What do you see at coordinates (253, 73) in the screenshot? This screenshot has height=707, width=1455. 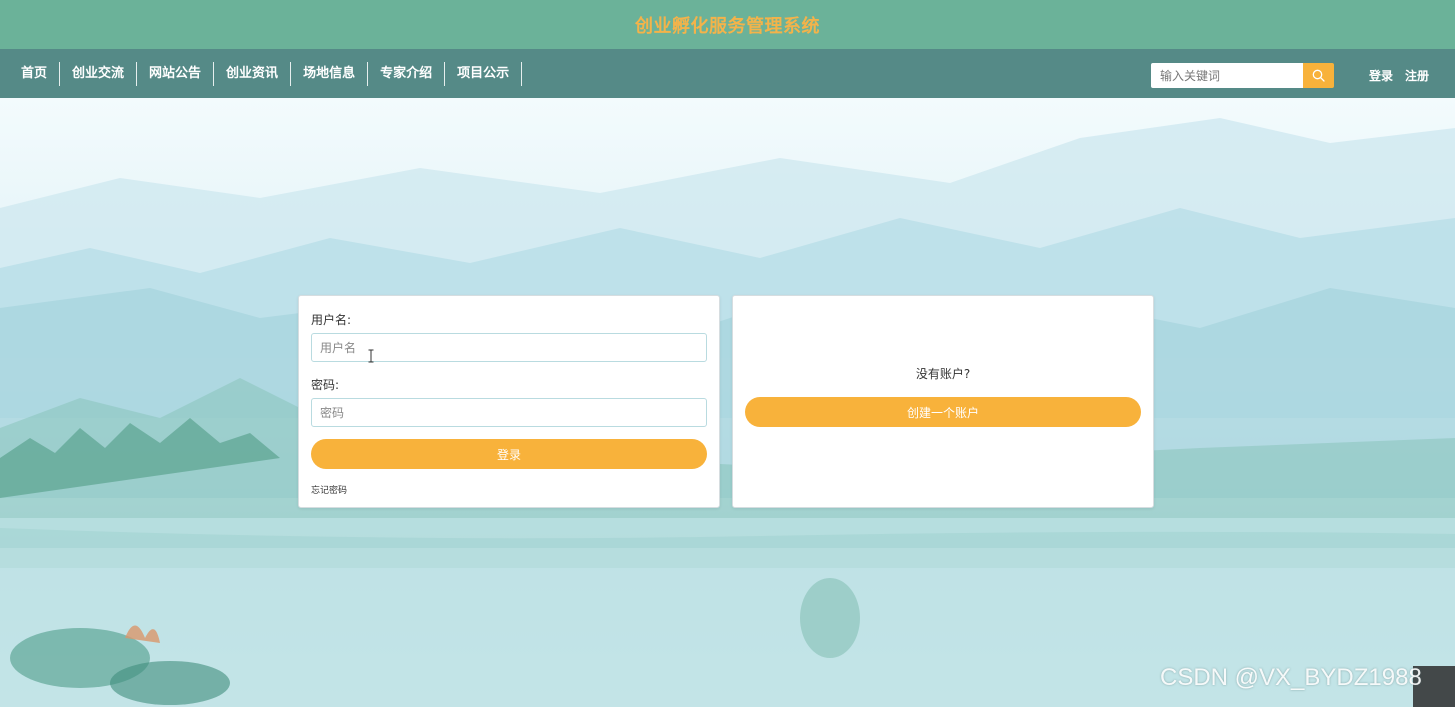 I see `nav-item-startup-news: 创业资讯` at bounding box center [253, 73].